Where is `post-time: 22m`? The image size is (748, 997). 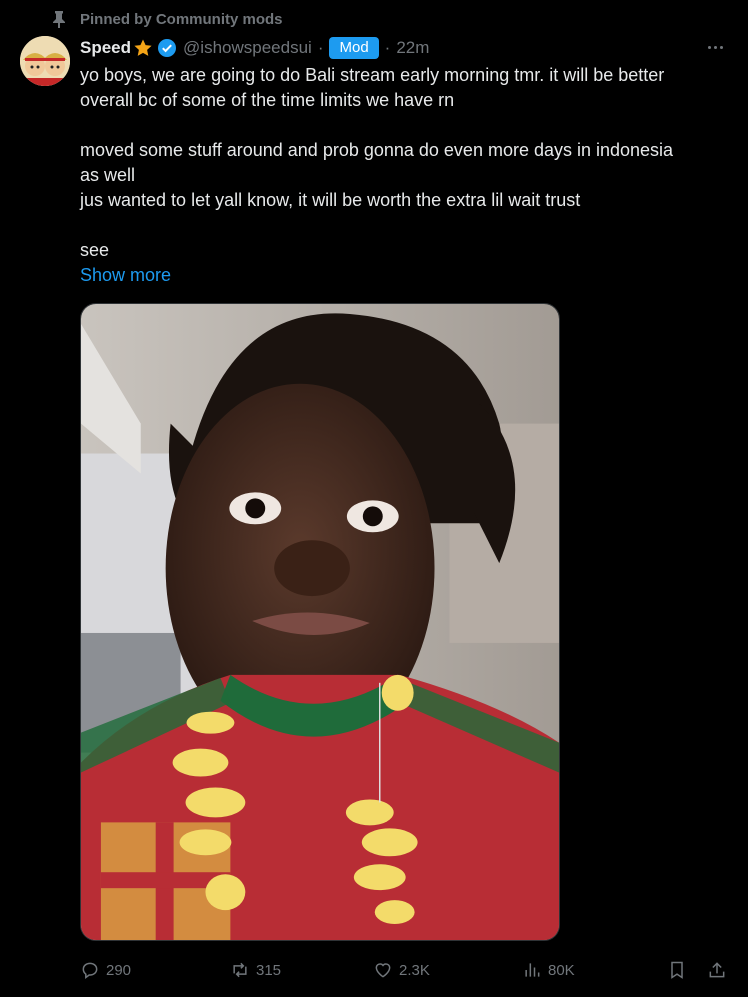
post-time: 22m is located at coordinates (412, 48).